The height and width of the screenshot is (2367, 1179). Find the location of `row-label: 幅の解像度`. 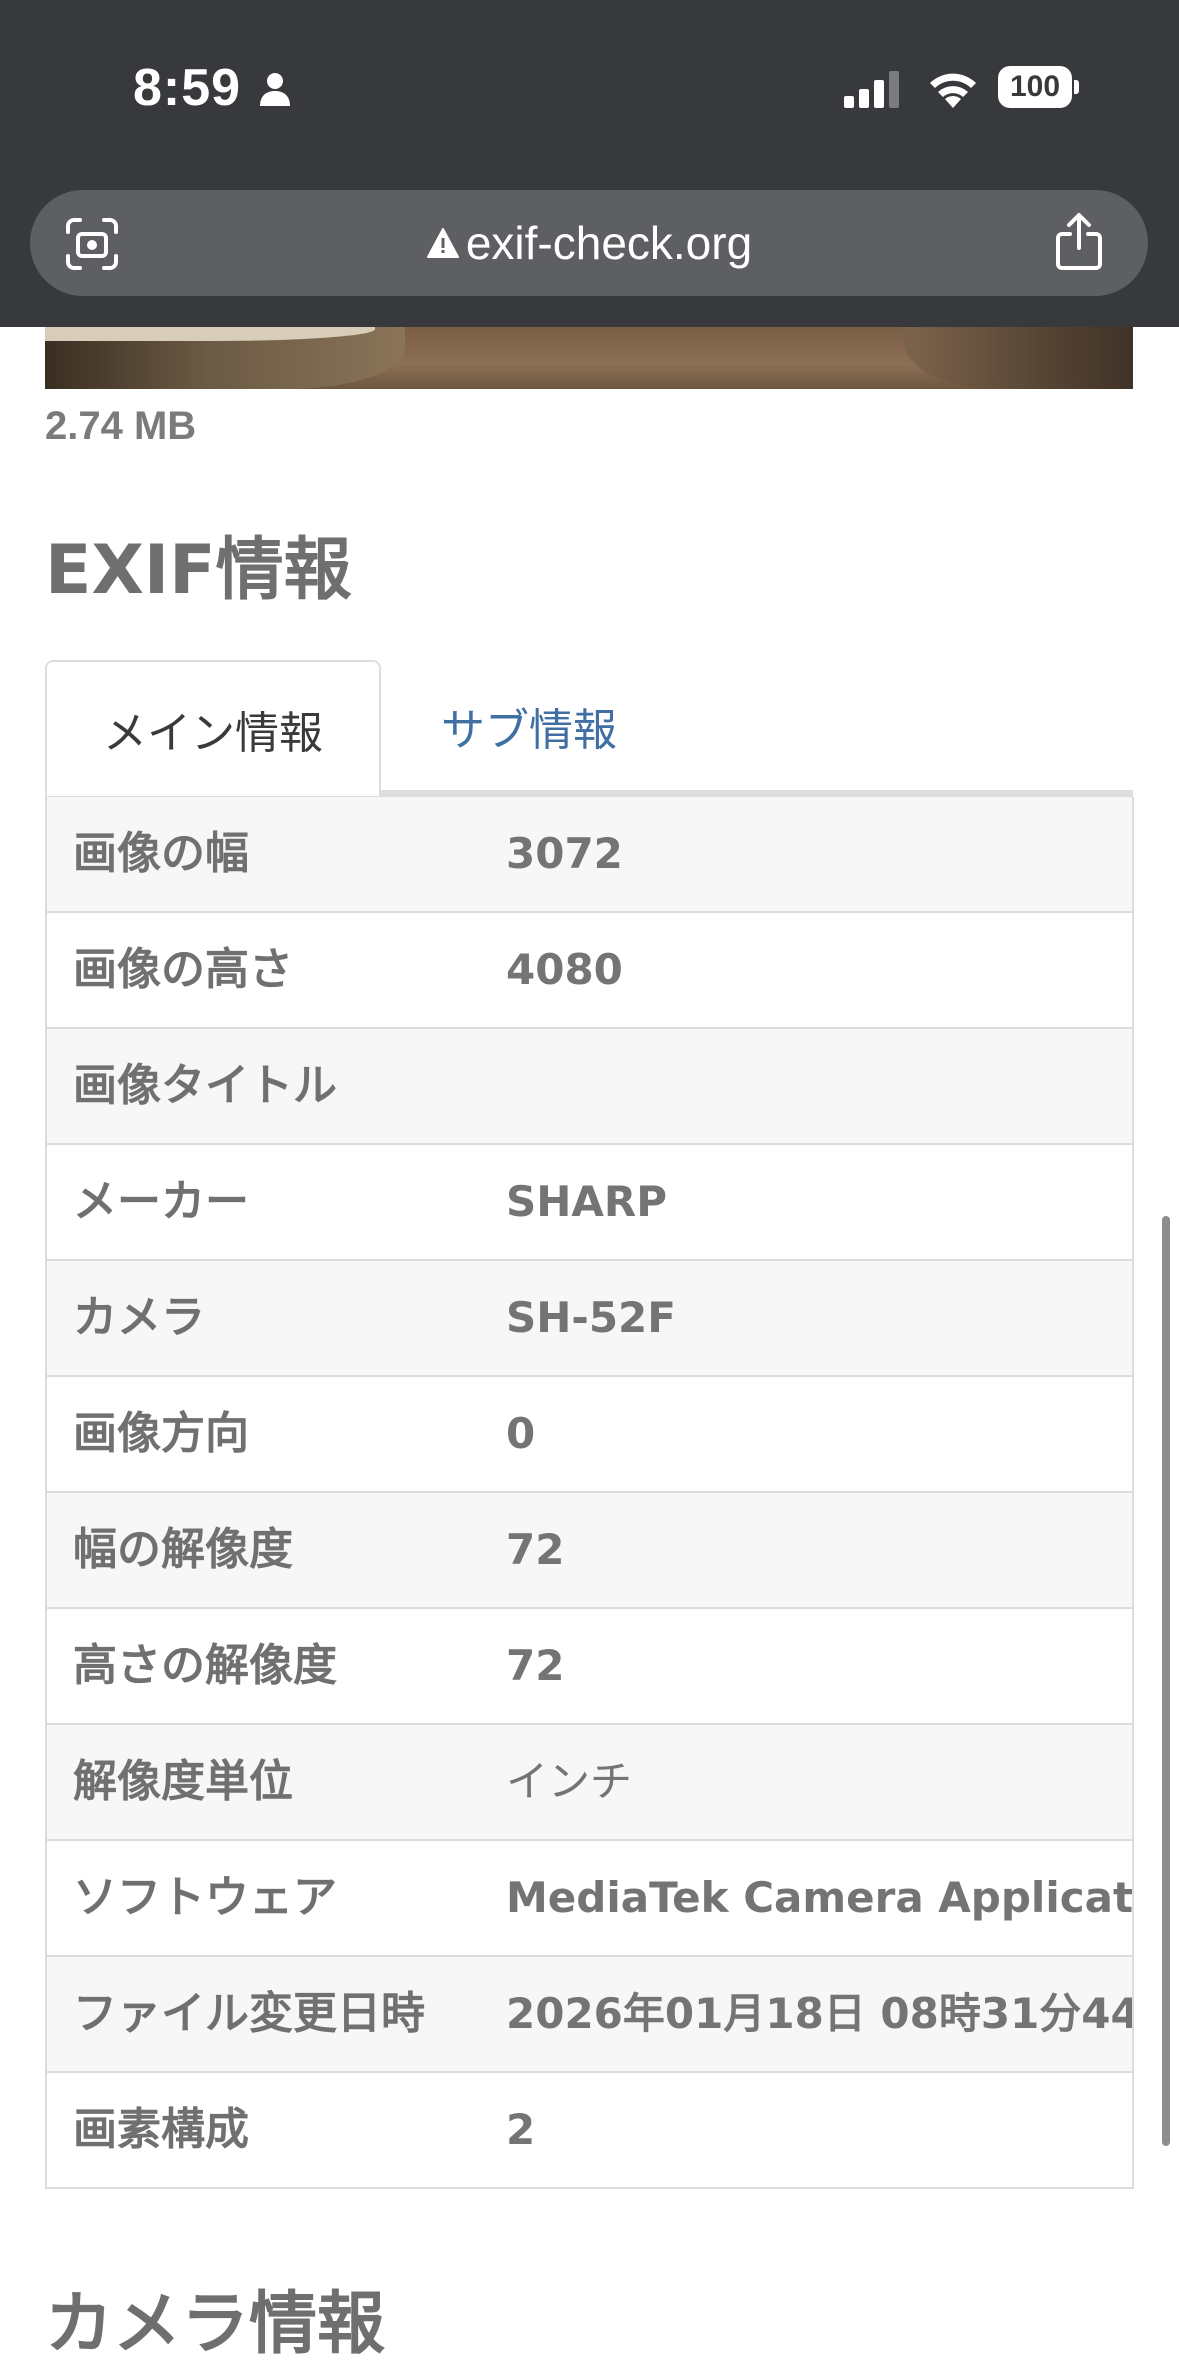

row-label: 幅の解像度 is located at coordinates (183, 1549).